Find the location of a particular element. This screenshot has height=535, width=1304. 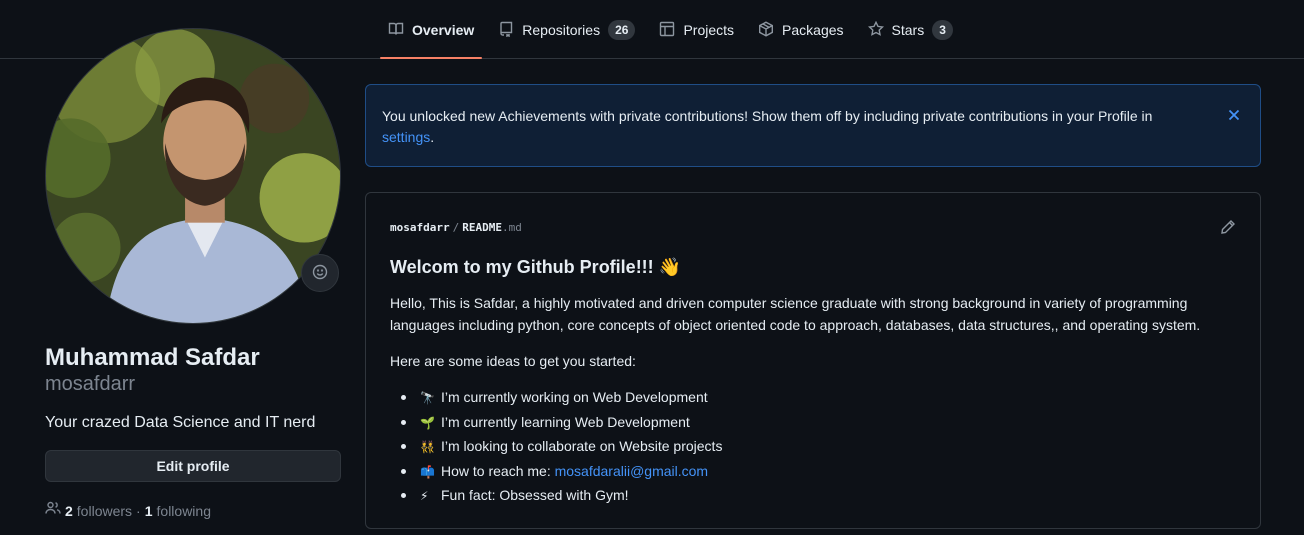

list-item: 🌱 I’m currently learning Web Development is located at coordinates (556, 423).